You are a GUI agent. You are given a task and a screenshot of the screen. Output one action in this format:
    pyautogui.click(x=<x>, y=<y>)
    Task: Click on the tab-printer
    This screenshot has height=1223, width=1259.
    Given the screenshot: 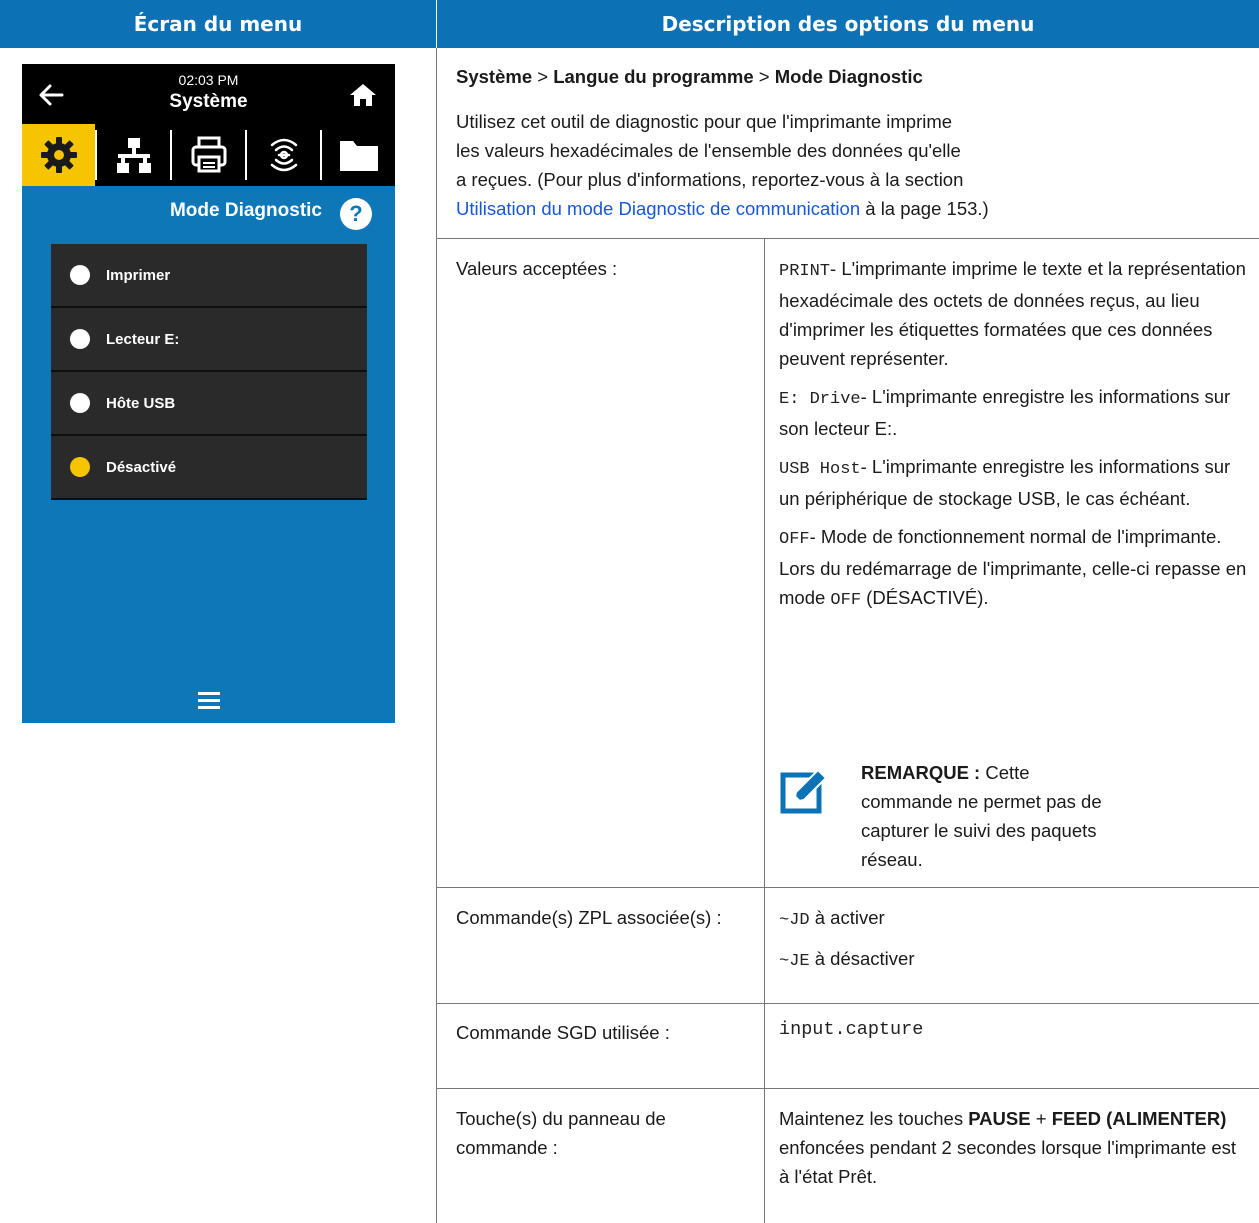 What is the action you would take?
    pyautogui.click(x=208, y=155)
    